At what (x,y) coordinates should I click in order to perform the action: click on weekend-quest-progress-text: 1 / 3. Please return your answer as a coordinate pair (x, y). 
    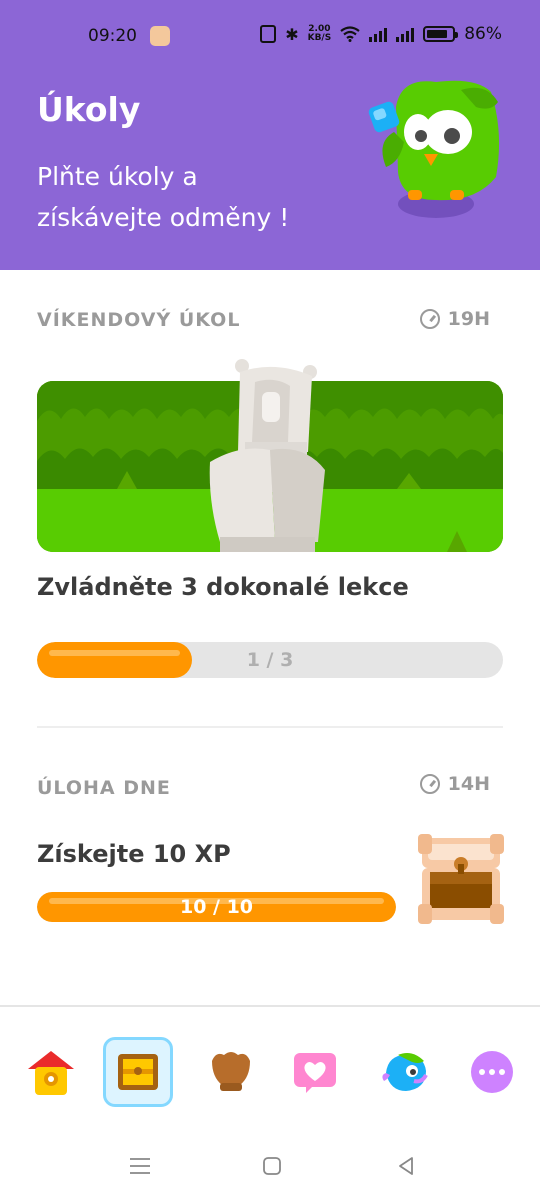
    Looking at the image, I should click on (270, 660).